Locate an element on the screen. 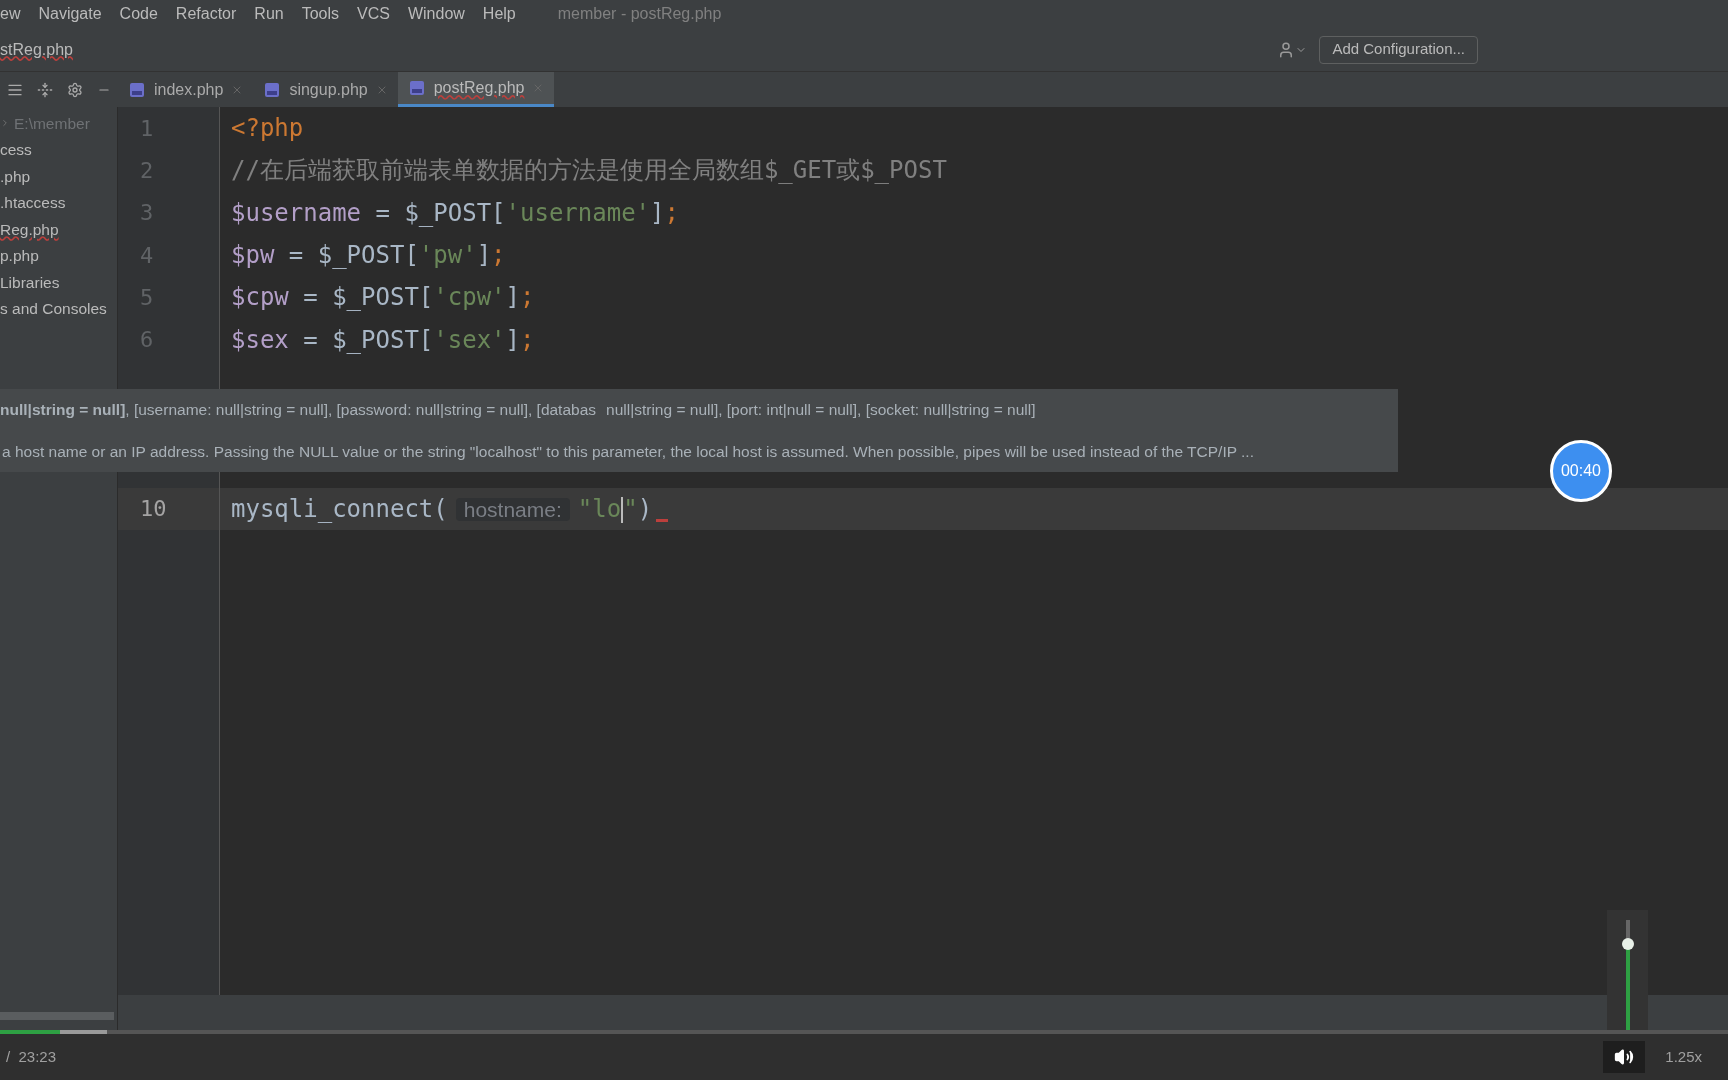  code-line: <?php is located at coordinates (267, 129).